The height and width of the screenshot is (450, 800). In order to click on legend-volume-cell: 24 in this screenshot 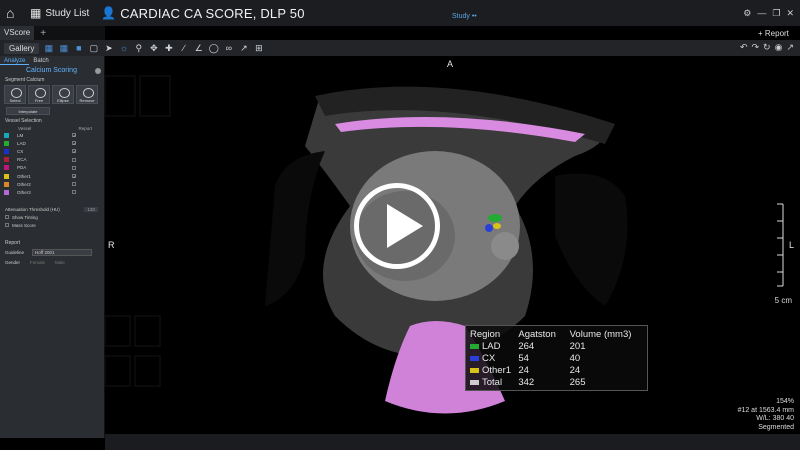, I will do `click(575, 371)`.